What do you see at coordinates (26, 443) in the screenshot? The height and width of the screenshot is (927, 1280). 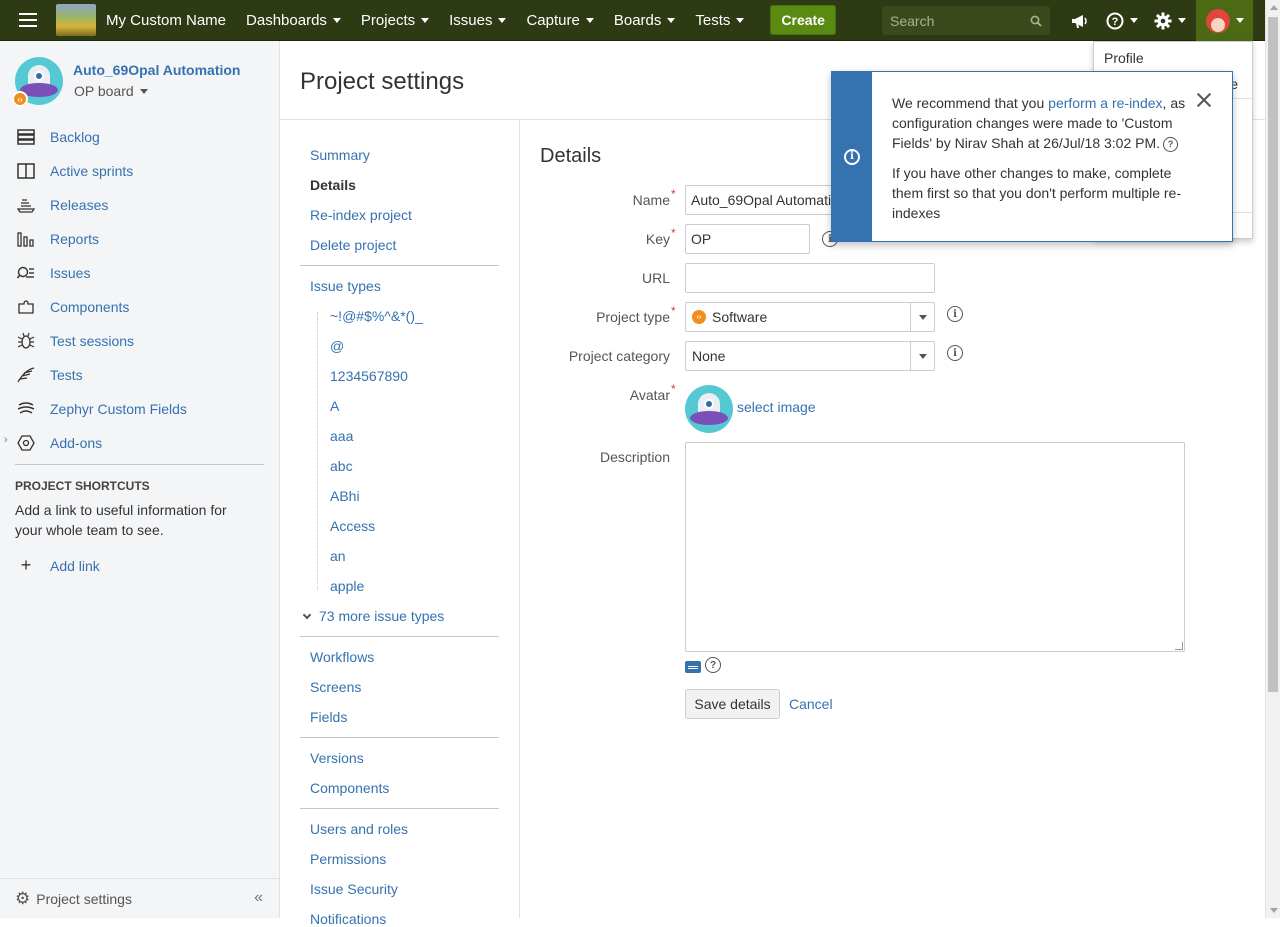 I see `hexagon-icon` at bounding box center [26, 443].